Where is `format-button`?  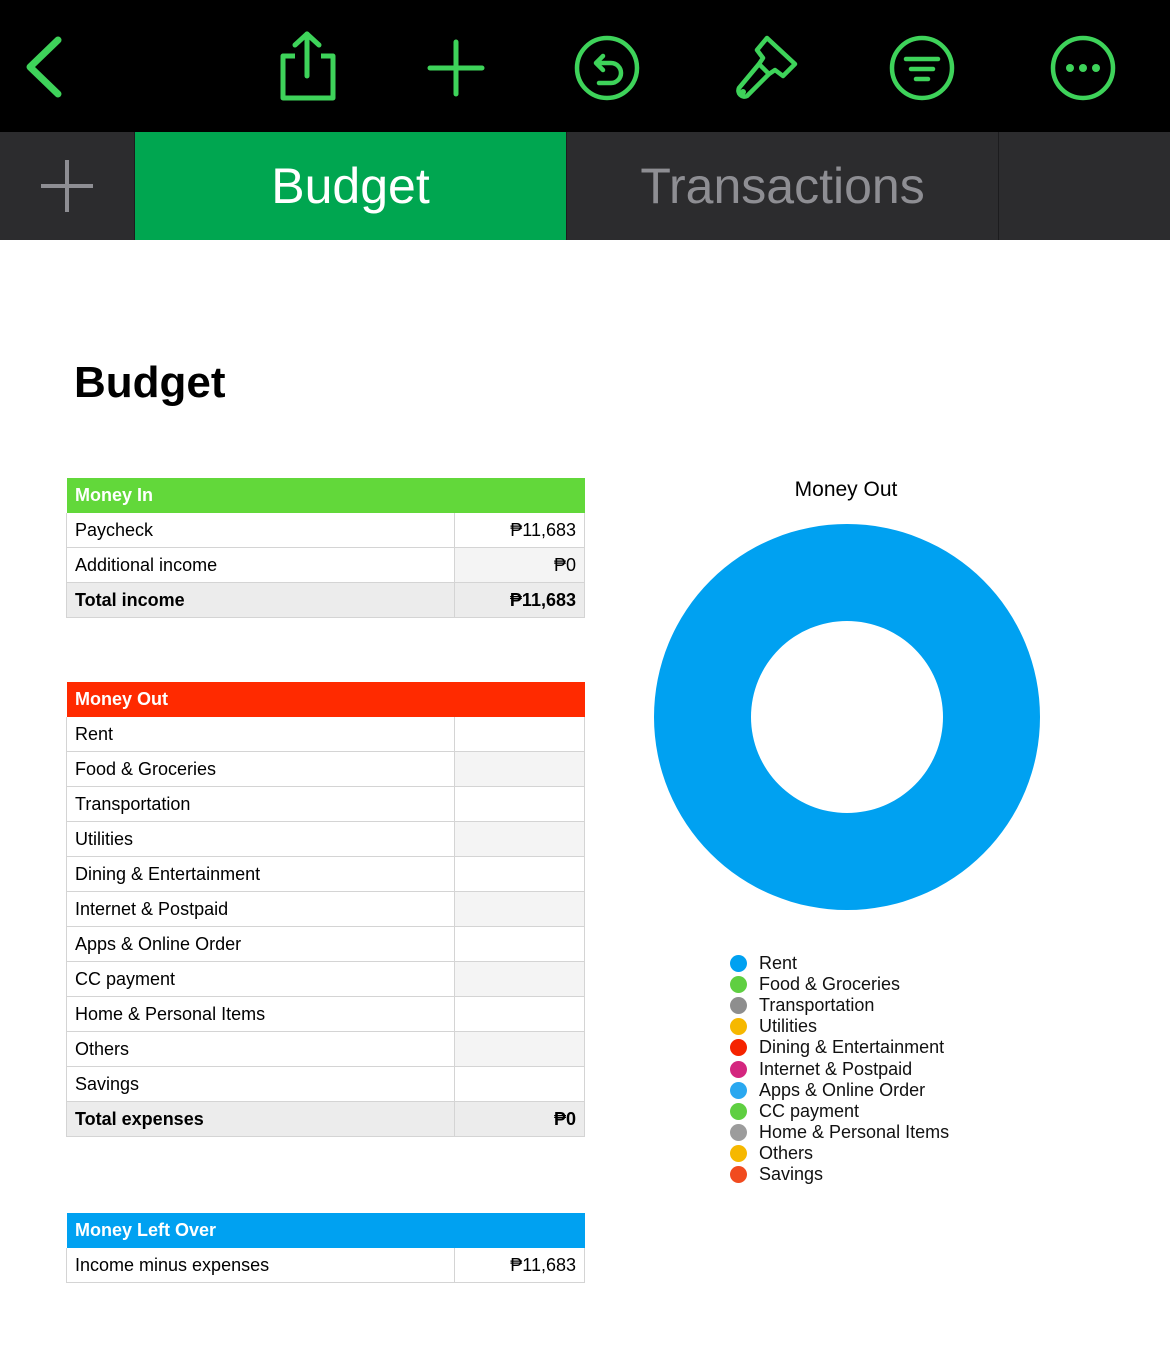 format-button is located at coordinates (765, 68).